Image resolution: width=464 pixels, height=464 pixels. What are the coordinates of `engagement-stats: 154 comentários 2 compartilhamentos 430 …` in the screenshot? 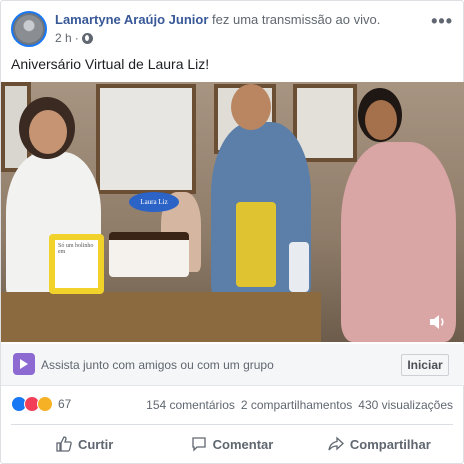 It's located at (299, 405).